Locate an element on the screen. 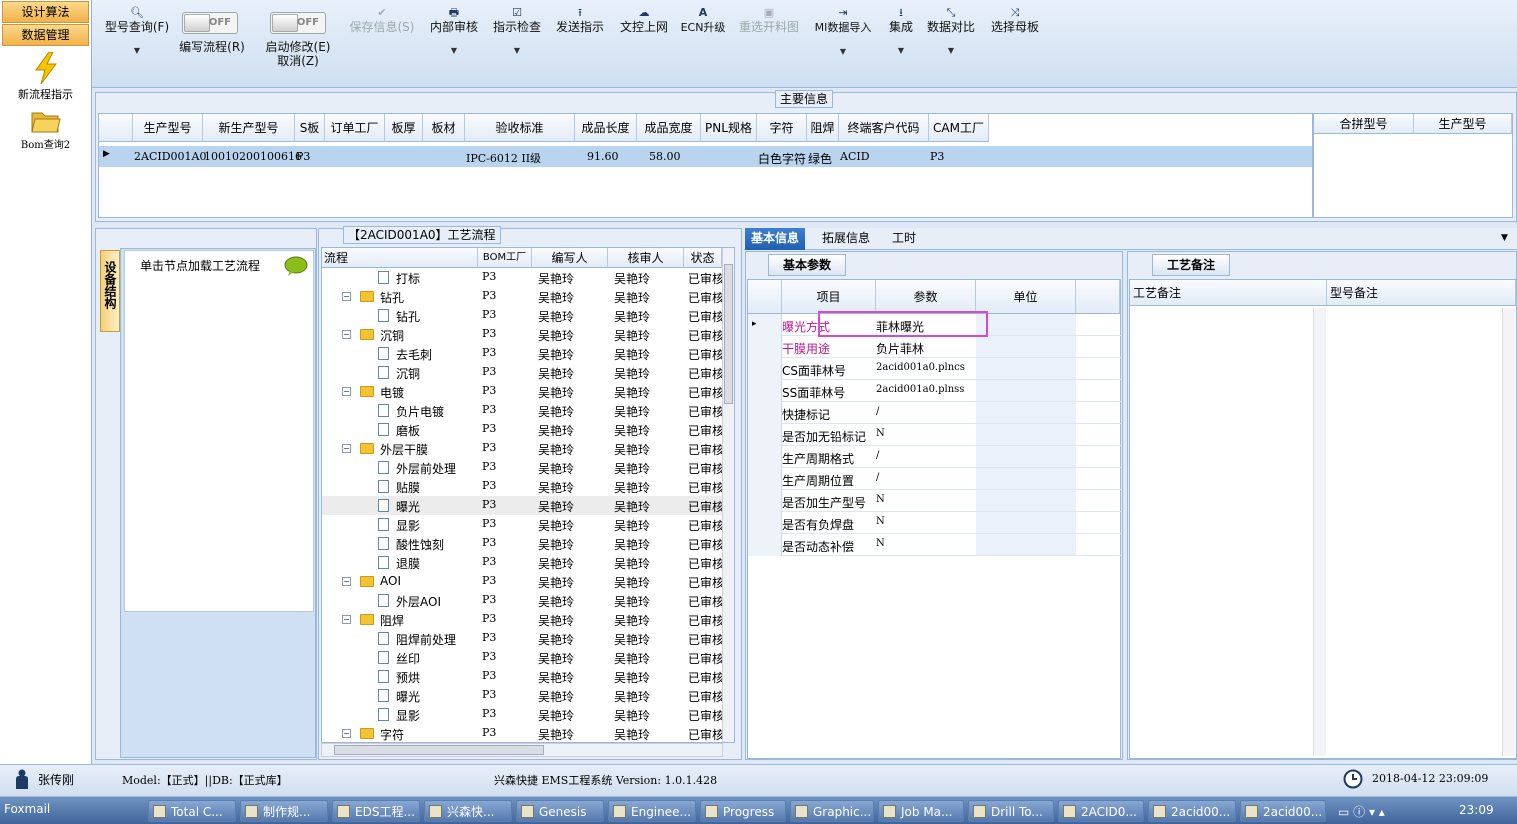  instruction-check-button: ☑ 指示检查 ▼ is located at coordinates (517, 32).